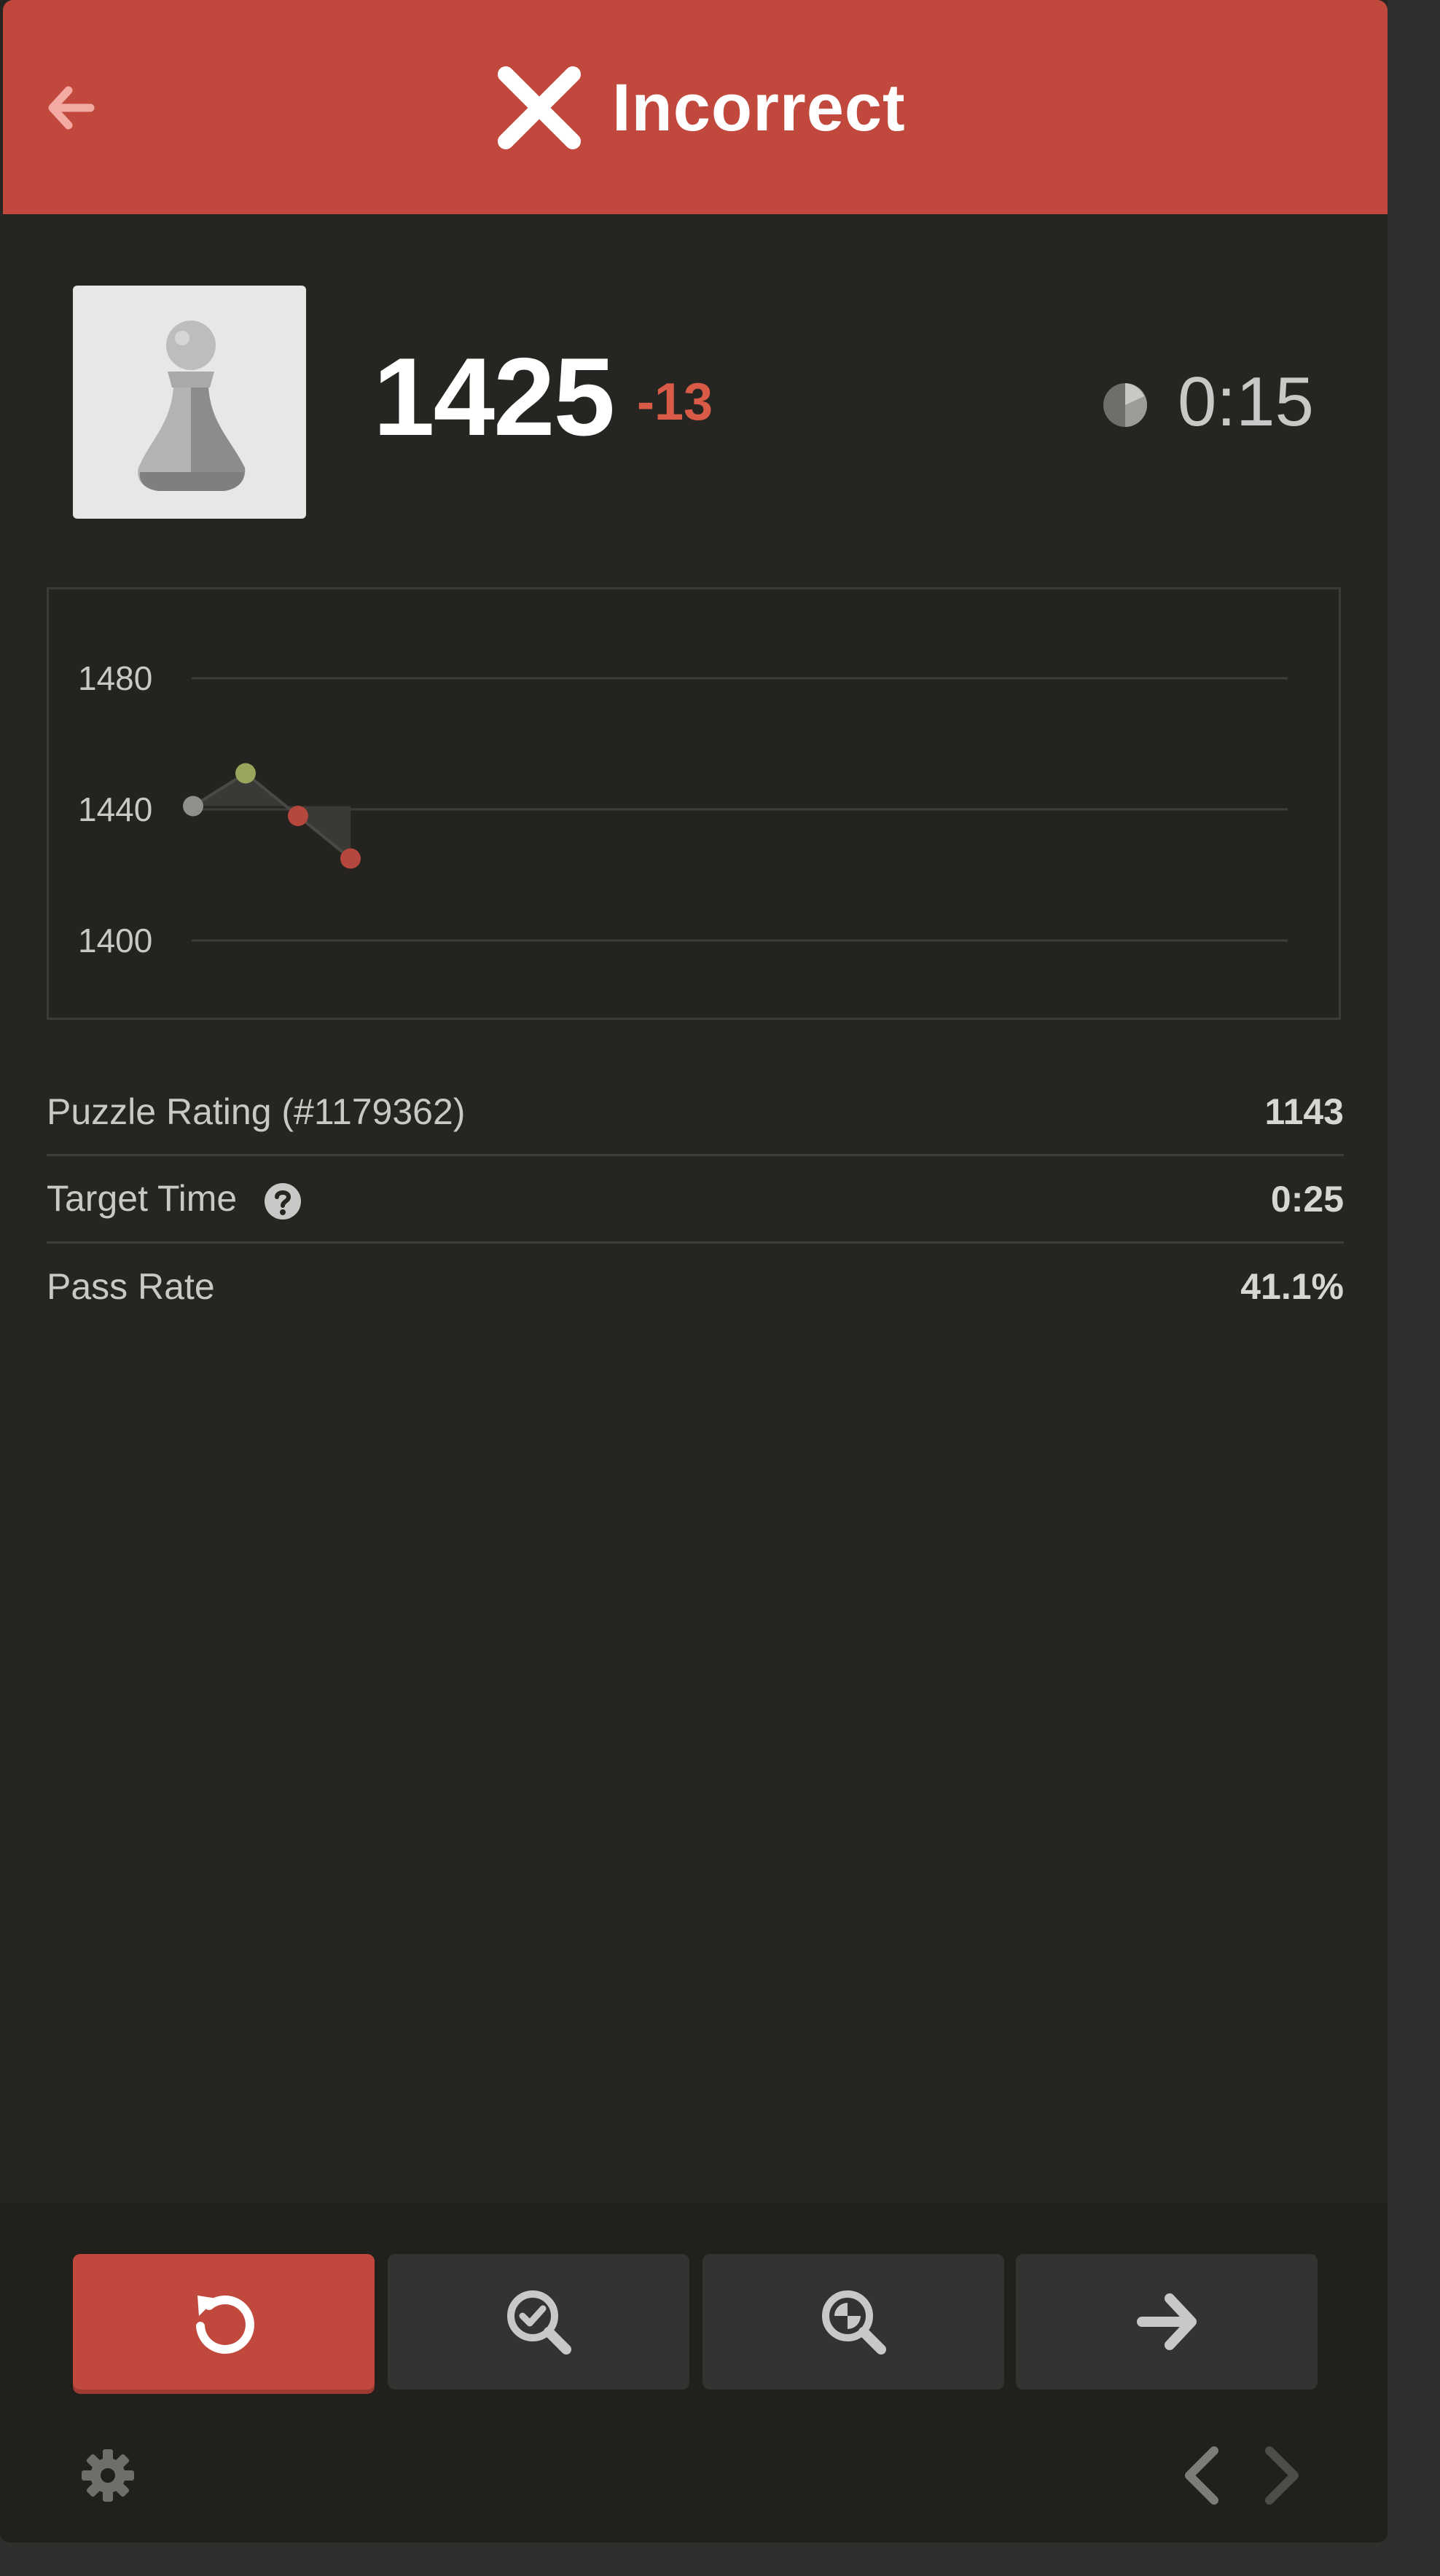 The width and height of the screenshot is (1440, 2576). I want to click on stat-label-wrap: Target Time, so click(174, 1199).